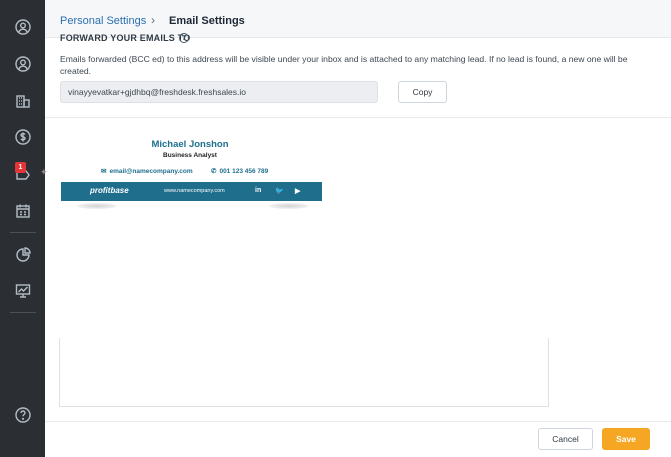 The width and height of the screenshot is (671, 457). Describe the element at coordinates (125, 38) in the screenshot. I see `forward-heading: FORWARD YOUR EMAILS TO` at that location.